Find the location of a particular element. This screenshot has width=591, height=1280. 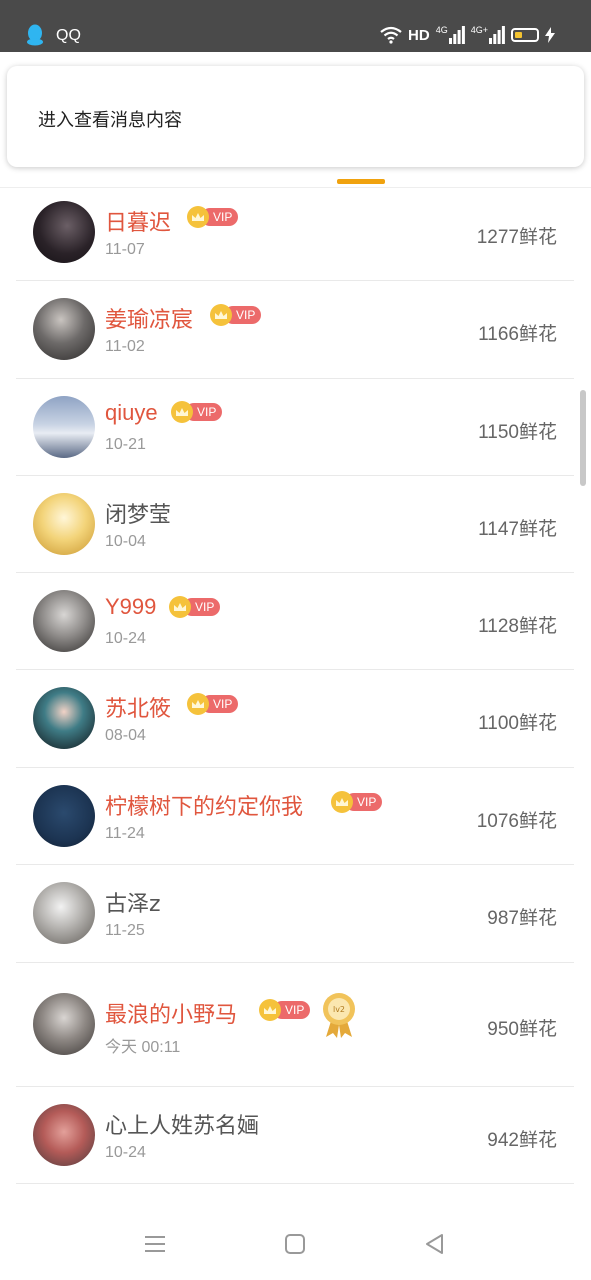

date: 10-21 is located at coordinates (125, 444).